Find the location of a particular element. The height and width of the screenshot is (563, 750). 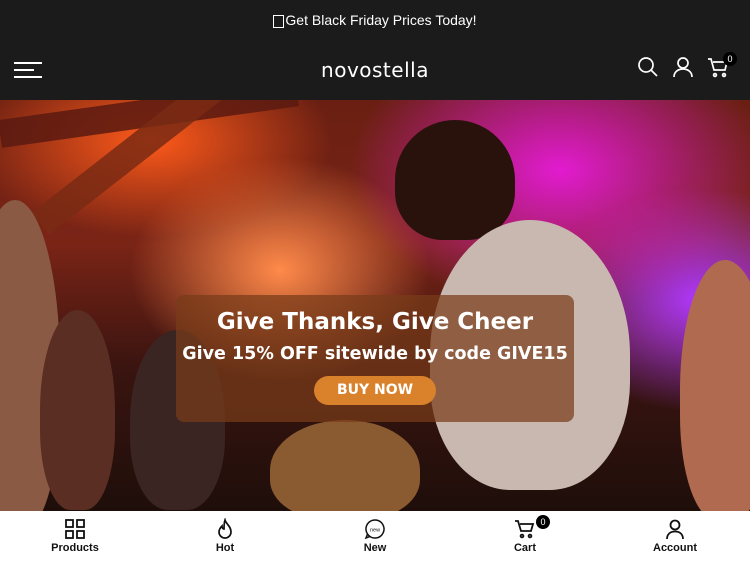

nav-item-products: Products is located at coordinates (75, 537).